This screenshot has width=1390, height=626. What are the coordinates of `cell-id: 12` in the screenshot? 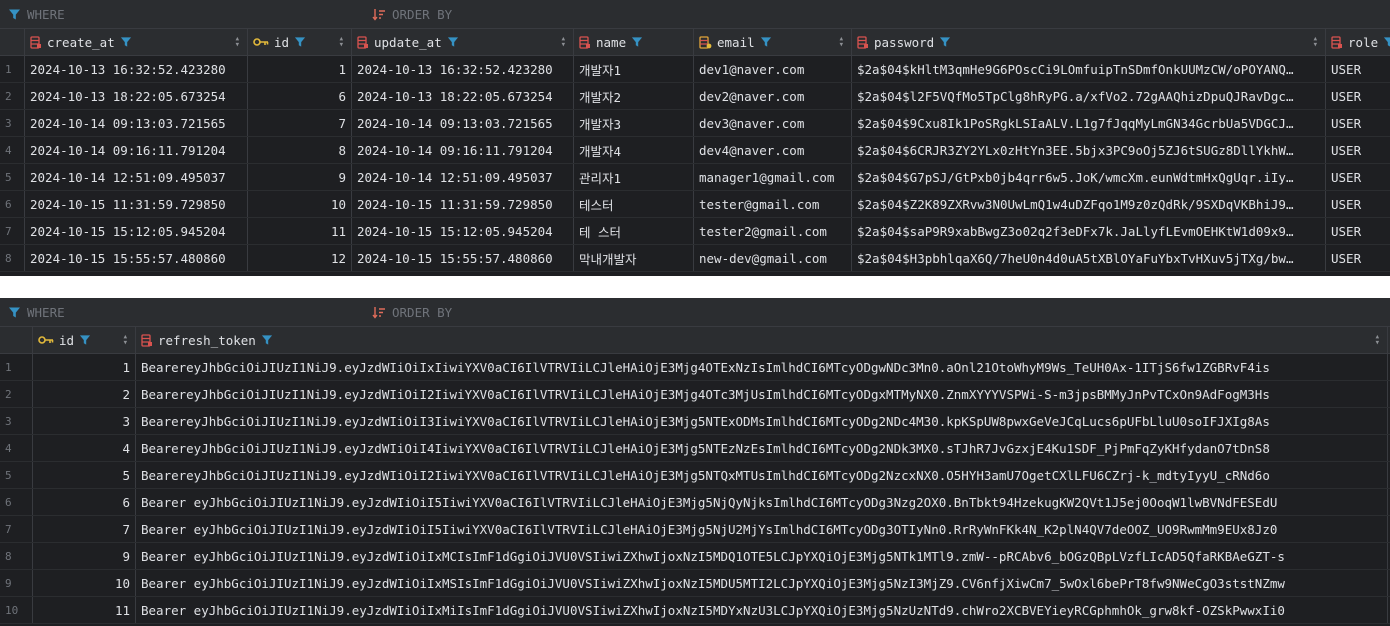 It's located at (300, 258).